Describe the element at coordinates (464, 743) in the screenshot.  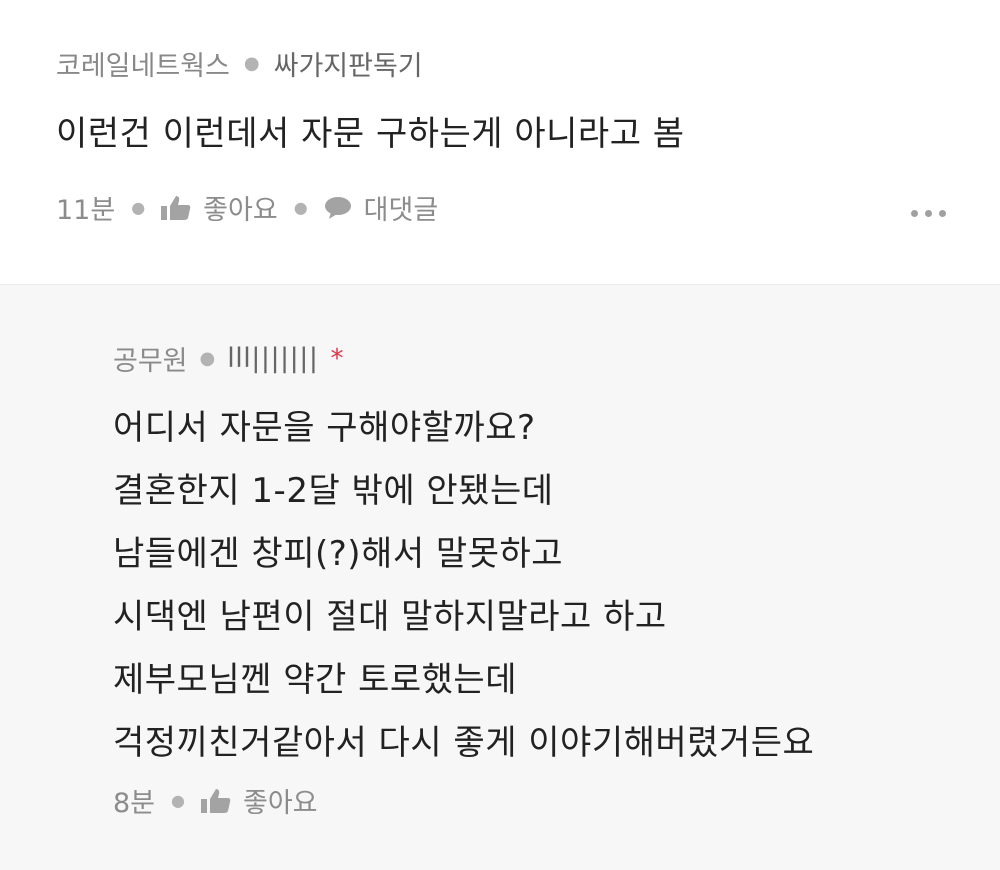
I see `reply-line: 걱정끼친거같아서 다시 좋게 이야기해버렸거든요` at that location.